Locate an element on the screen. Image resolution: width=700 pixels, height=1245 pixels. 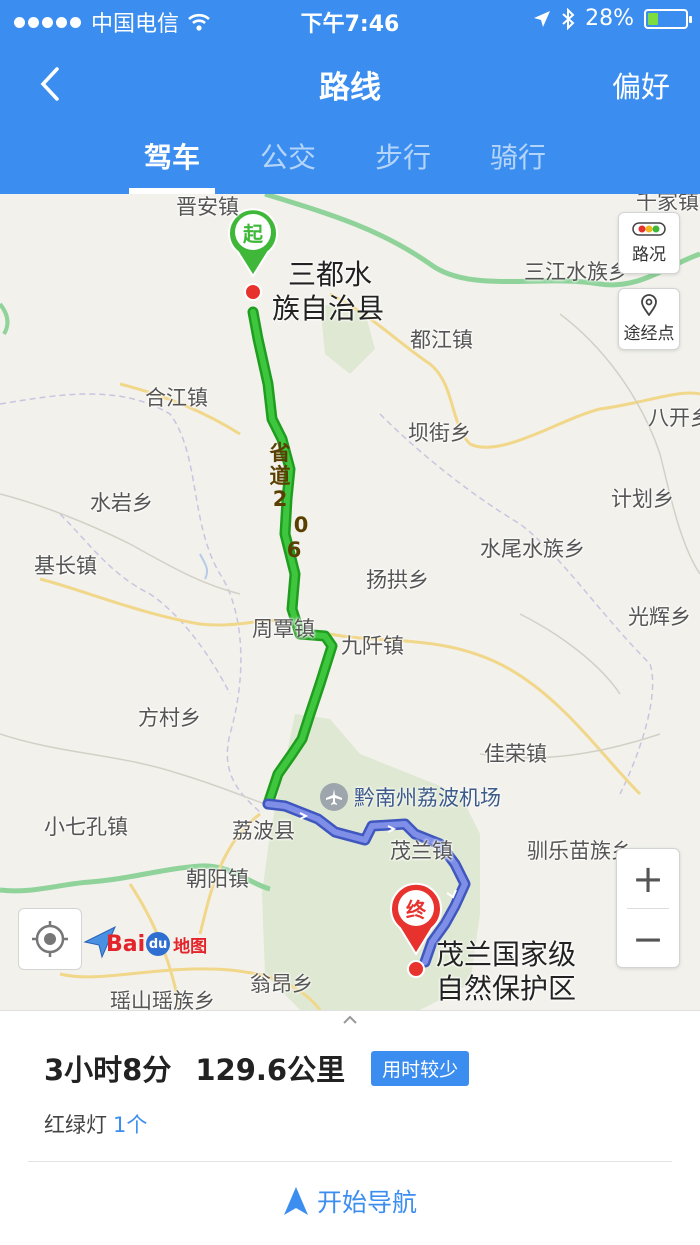
origin-name-line2: 族自治县 is located at coordinates (328, 308).